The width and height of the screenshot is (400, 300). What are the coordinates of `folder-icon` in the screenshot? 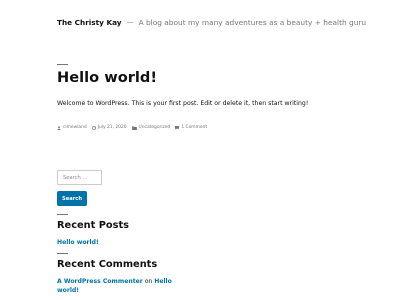 It's located at (134, 127).